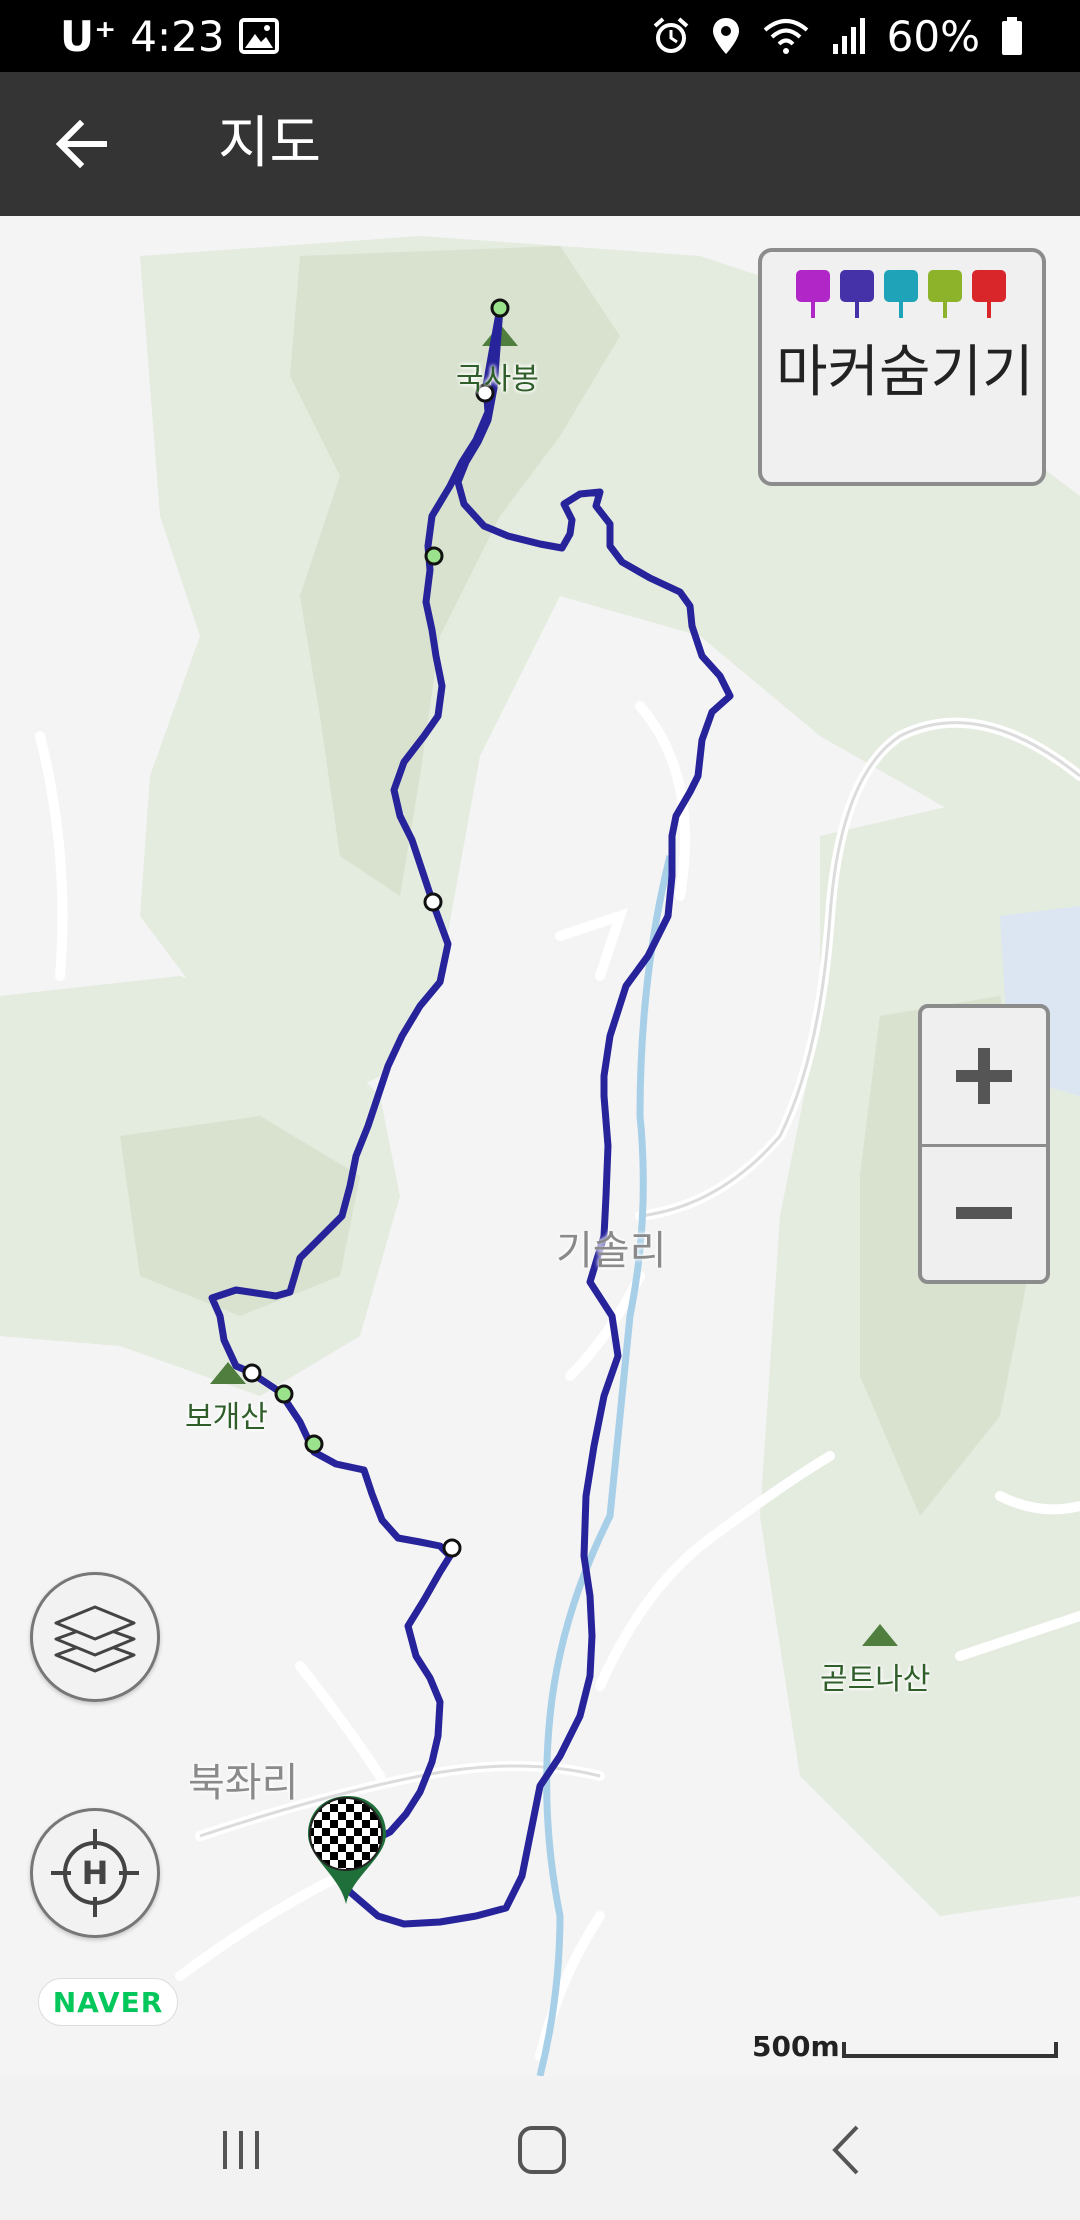  I want to click on status-bar: U⁺ 4:23 60%, so click(540, 36).